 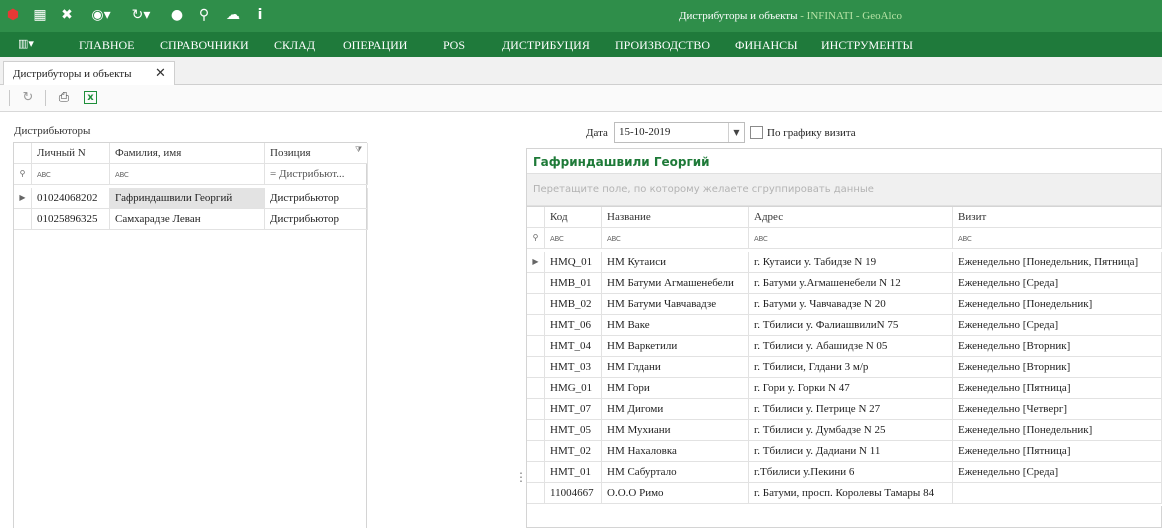 I want to click on cell-code: 11004667, so click(x=573, y=493).